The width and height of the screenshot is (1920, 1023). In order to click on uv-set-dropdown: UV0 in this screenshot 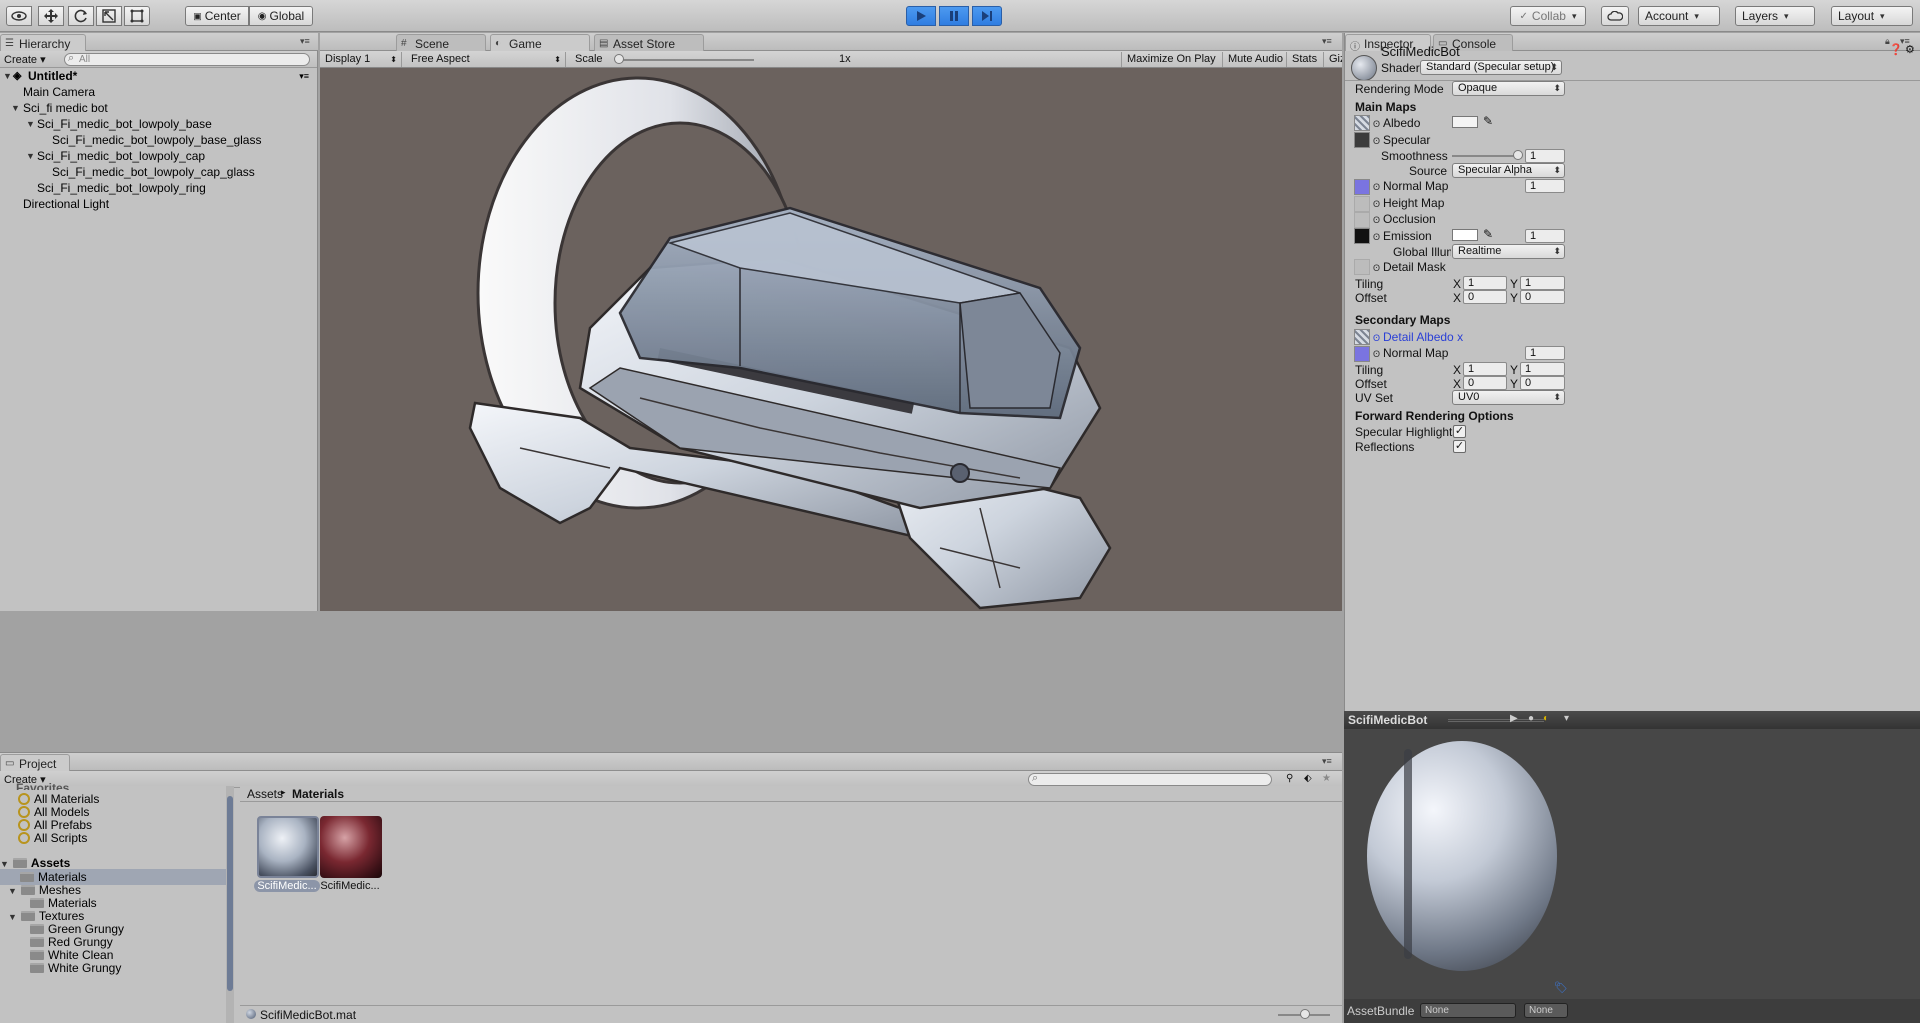, I will do `click(1508, 397)`.